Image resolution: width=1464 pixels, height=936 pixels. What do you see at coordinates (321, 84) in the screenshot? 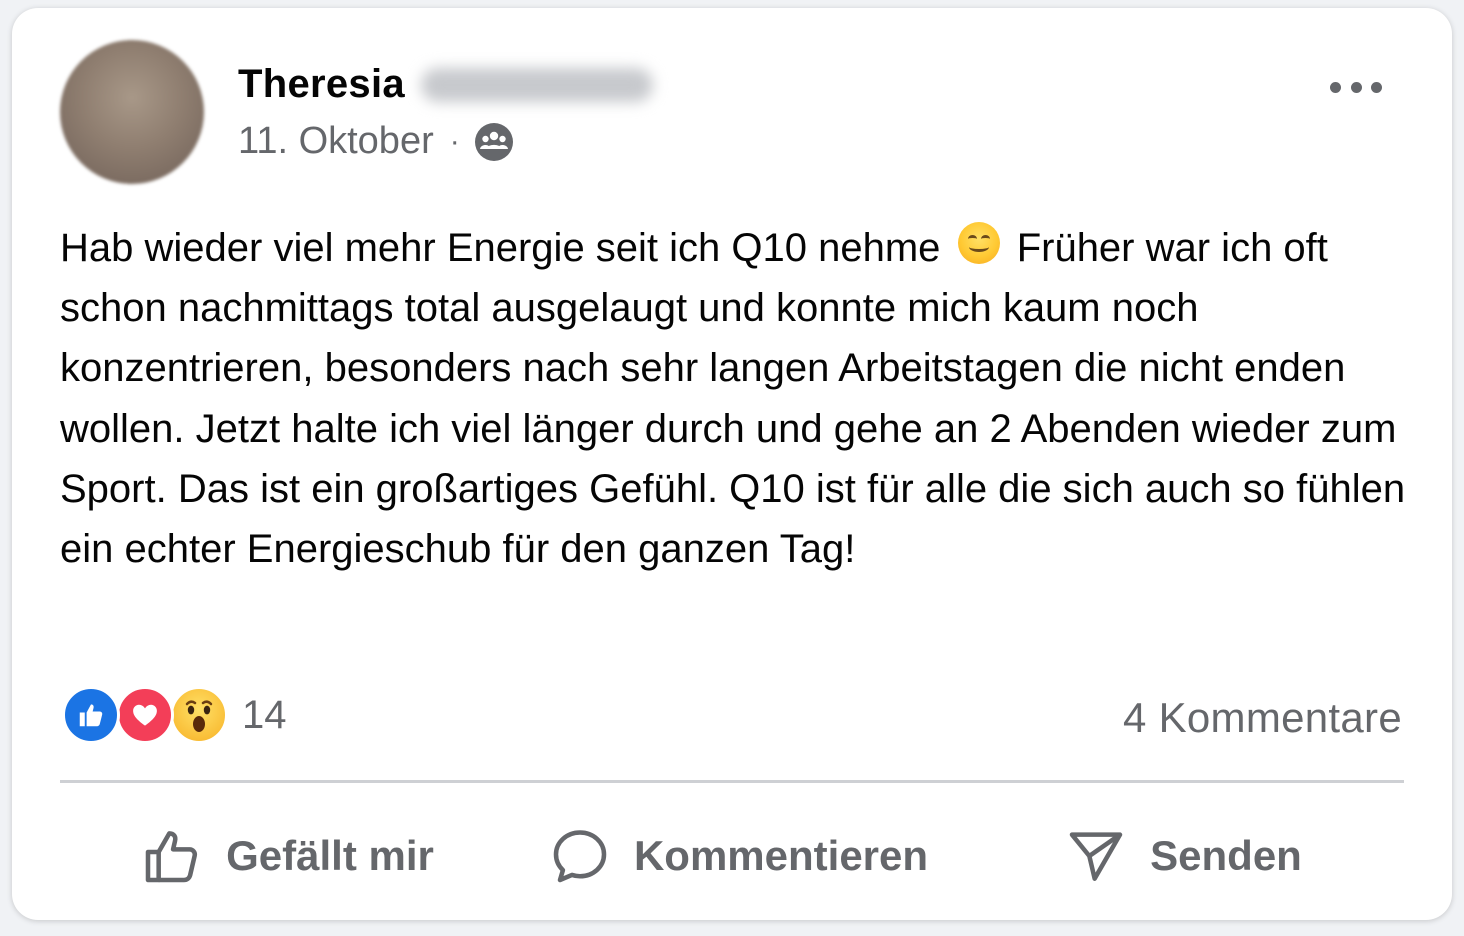
I see `author-name: Theresia` at bounding box center [321, 84].